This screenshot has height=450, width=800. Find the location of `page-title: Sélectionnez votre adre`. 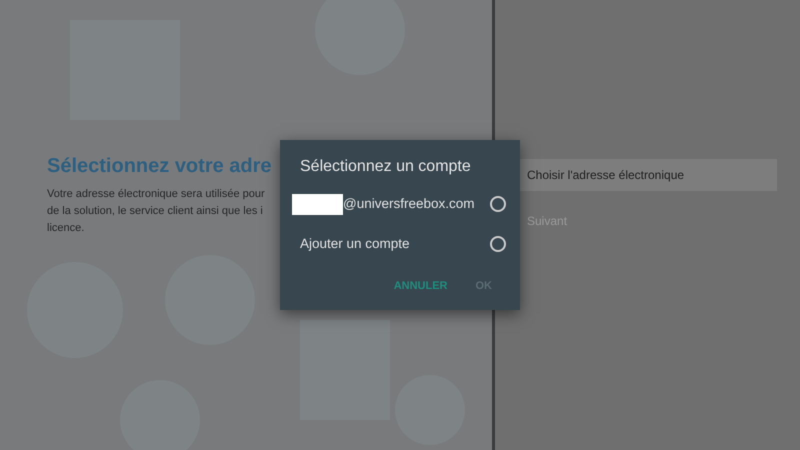

page-title: Sélectionnez votre adre is located at coordinates (159, 166).